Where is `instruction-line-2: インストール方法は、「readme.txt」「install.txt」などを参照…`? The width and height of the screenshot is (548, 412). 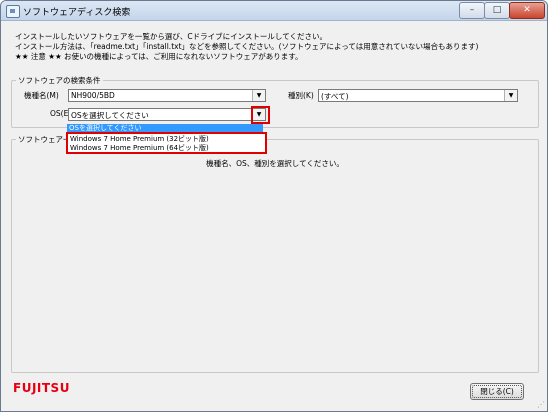
instruction-line-2: インストール方法は、「readme.txt」「install.txt」などを参照… is located at coordinates (247, 46).